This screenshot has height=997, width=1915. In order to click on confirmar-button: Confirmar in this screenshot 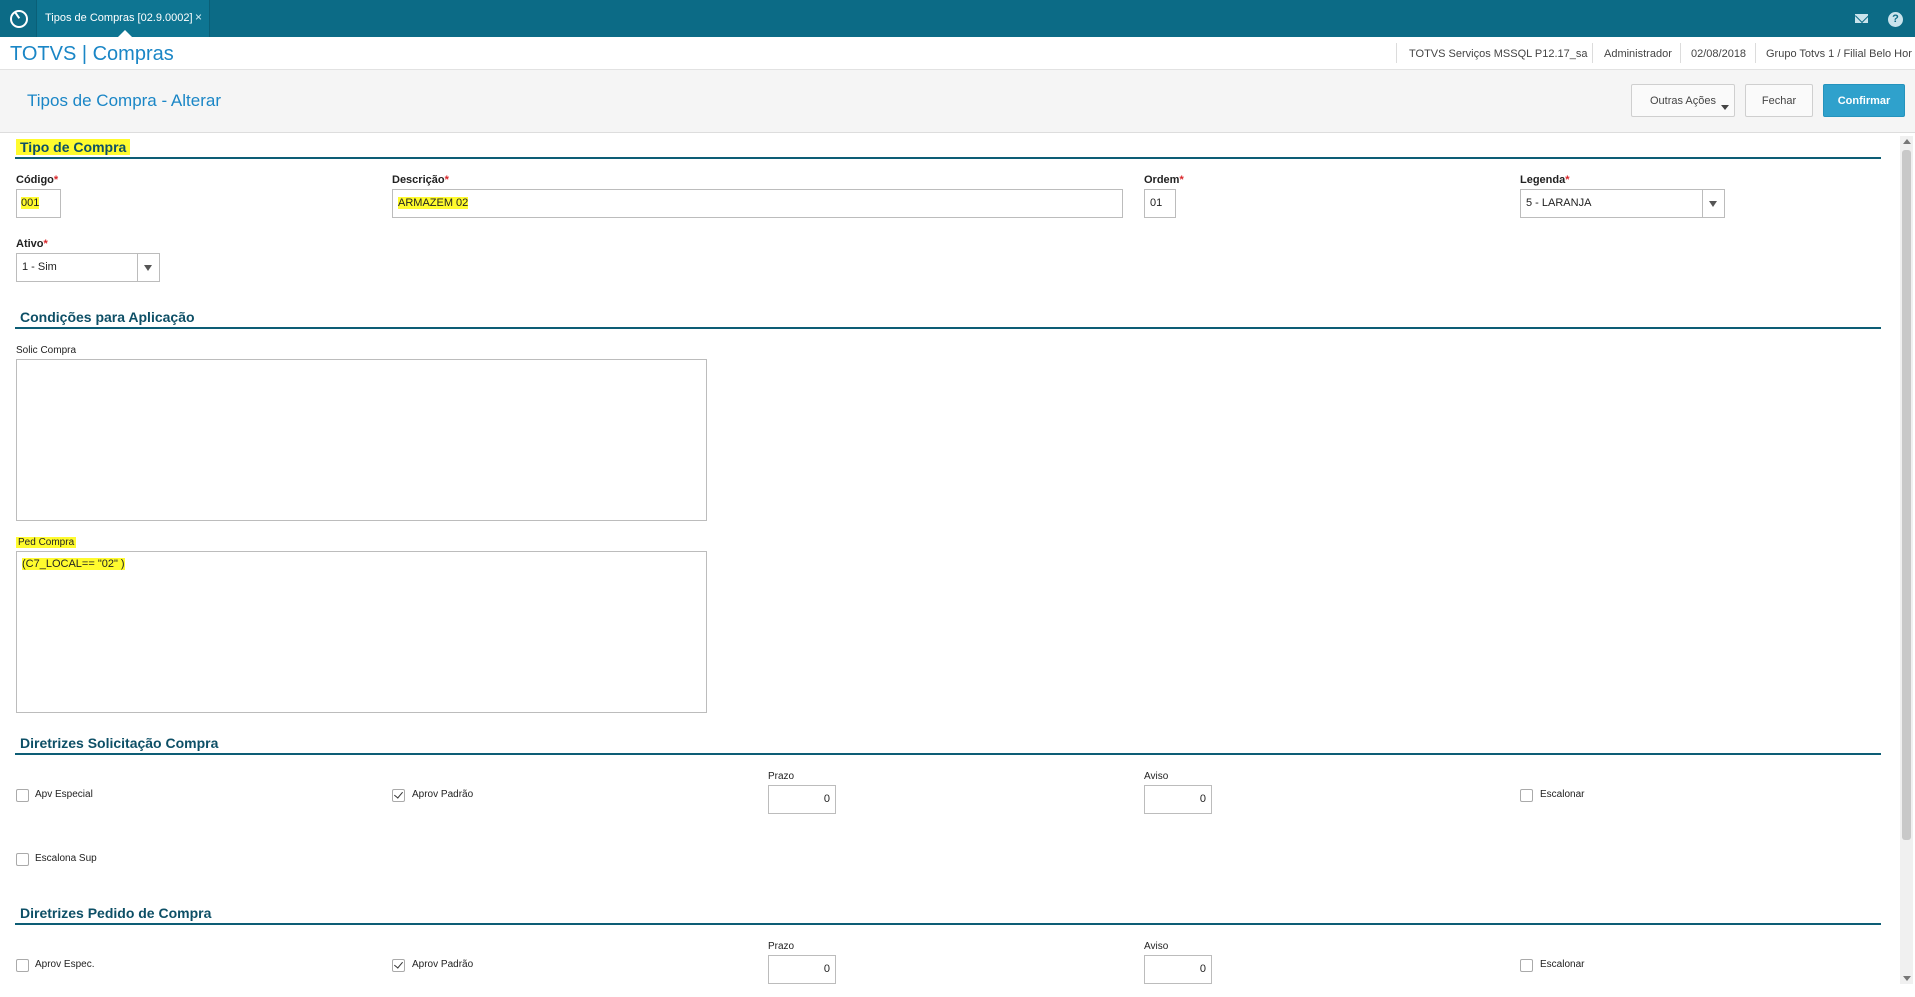, I will do `click(1864, 100)`.